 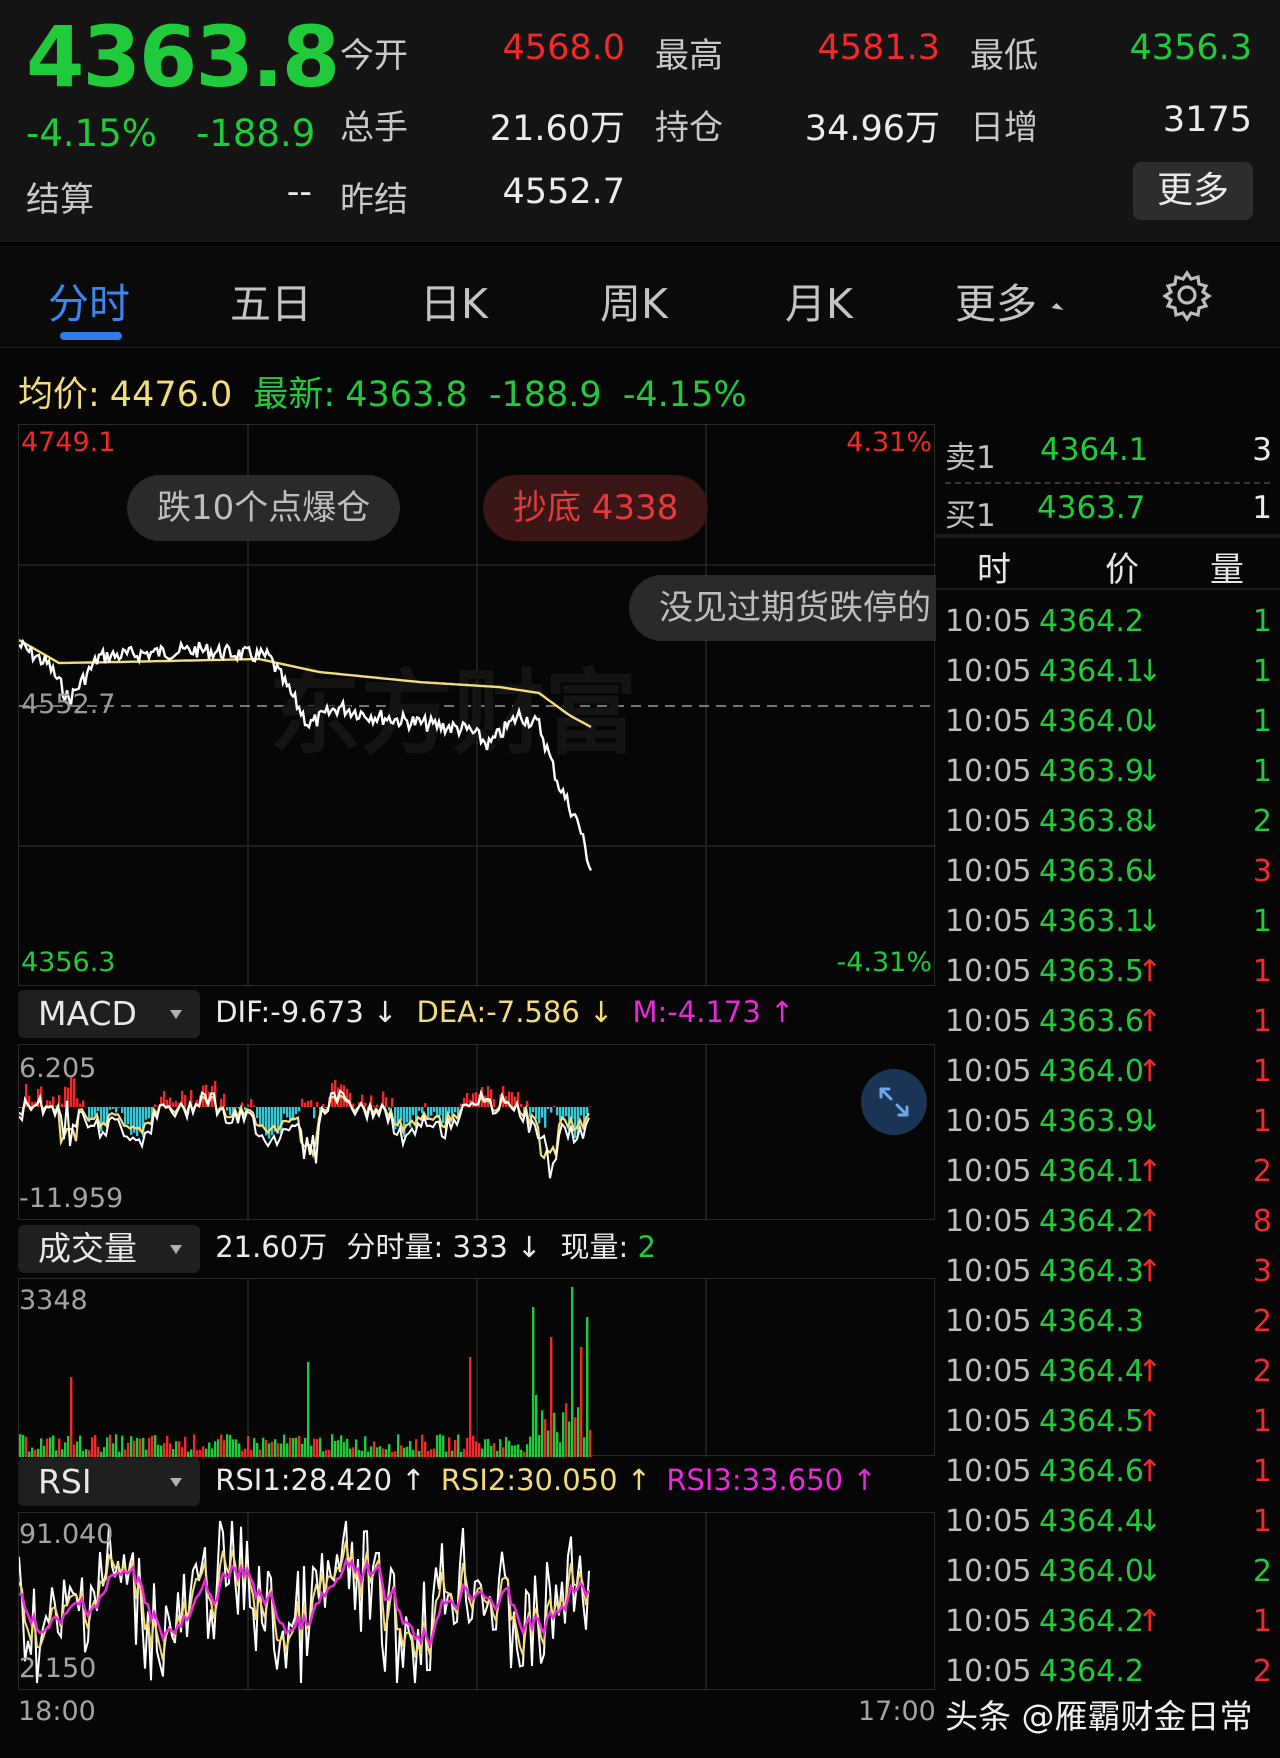 What do you see at coordinates (271, 300) in the screenshot?
I see `tab-five-day: 五日` at bounding box center [271, 300].